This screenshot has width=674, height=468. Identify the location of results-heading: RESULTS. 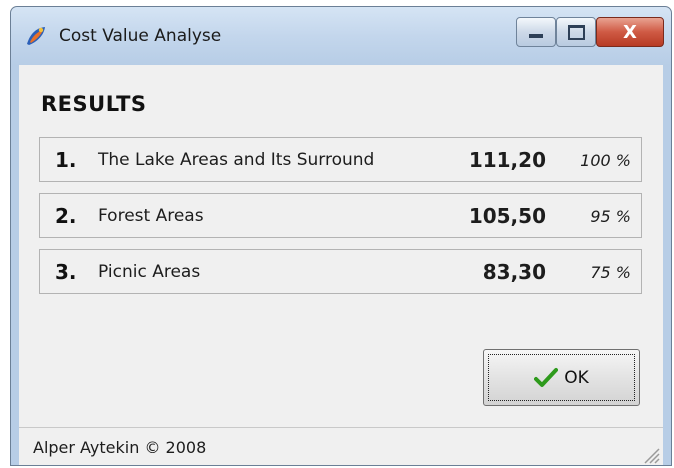
(94, 104).